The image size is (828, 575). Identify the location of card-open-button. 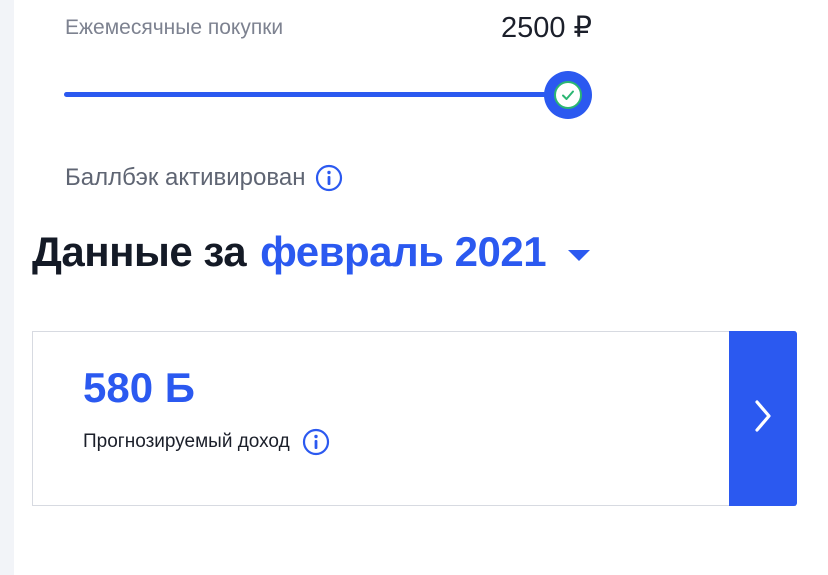
(762, 418).